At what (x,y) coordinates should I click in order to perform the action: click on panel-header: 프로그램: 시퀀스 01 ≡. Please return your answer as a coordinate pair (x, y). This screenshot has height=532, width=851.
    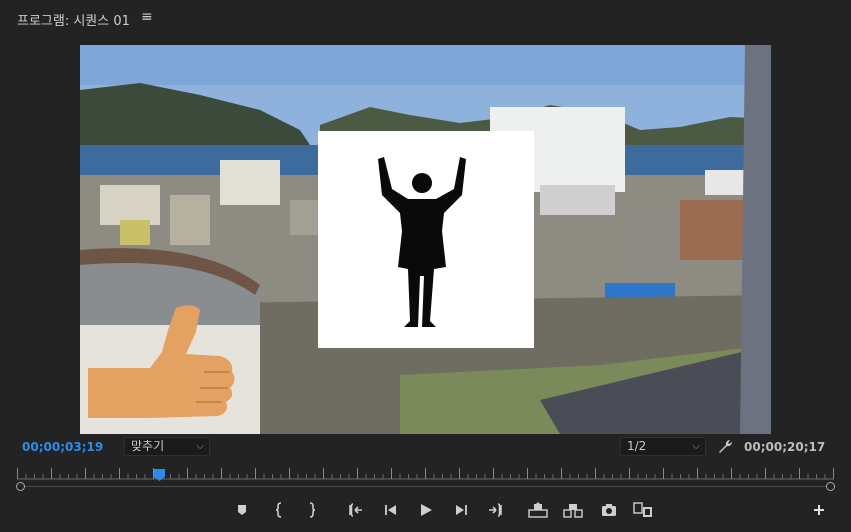
    Looking at the image, I should click on (425, 18).